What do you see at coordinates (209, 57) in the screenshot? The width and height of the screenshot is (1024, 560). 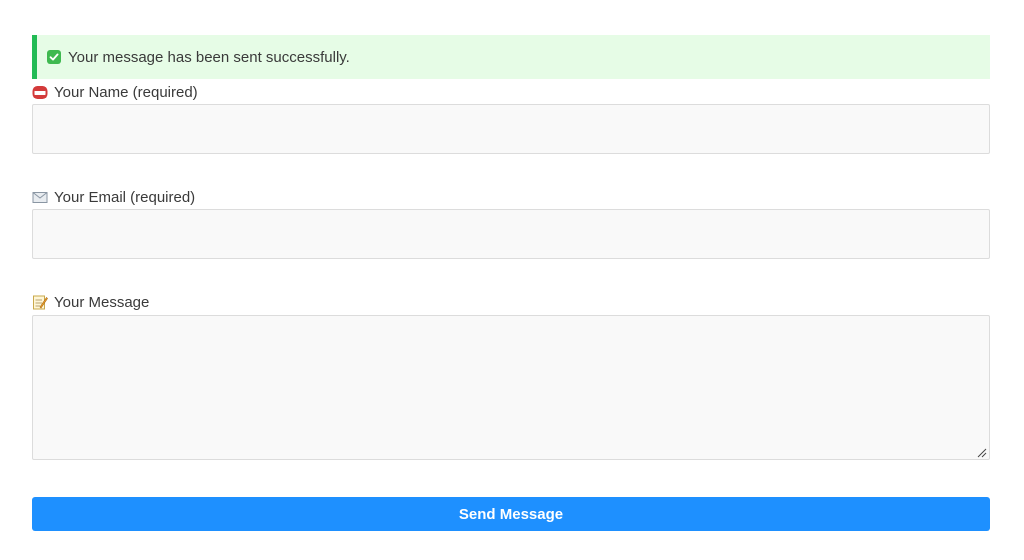 I see `success-message: Your message has been sent successfully.` at bounding box center [209, 57].